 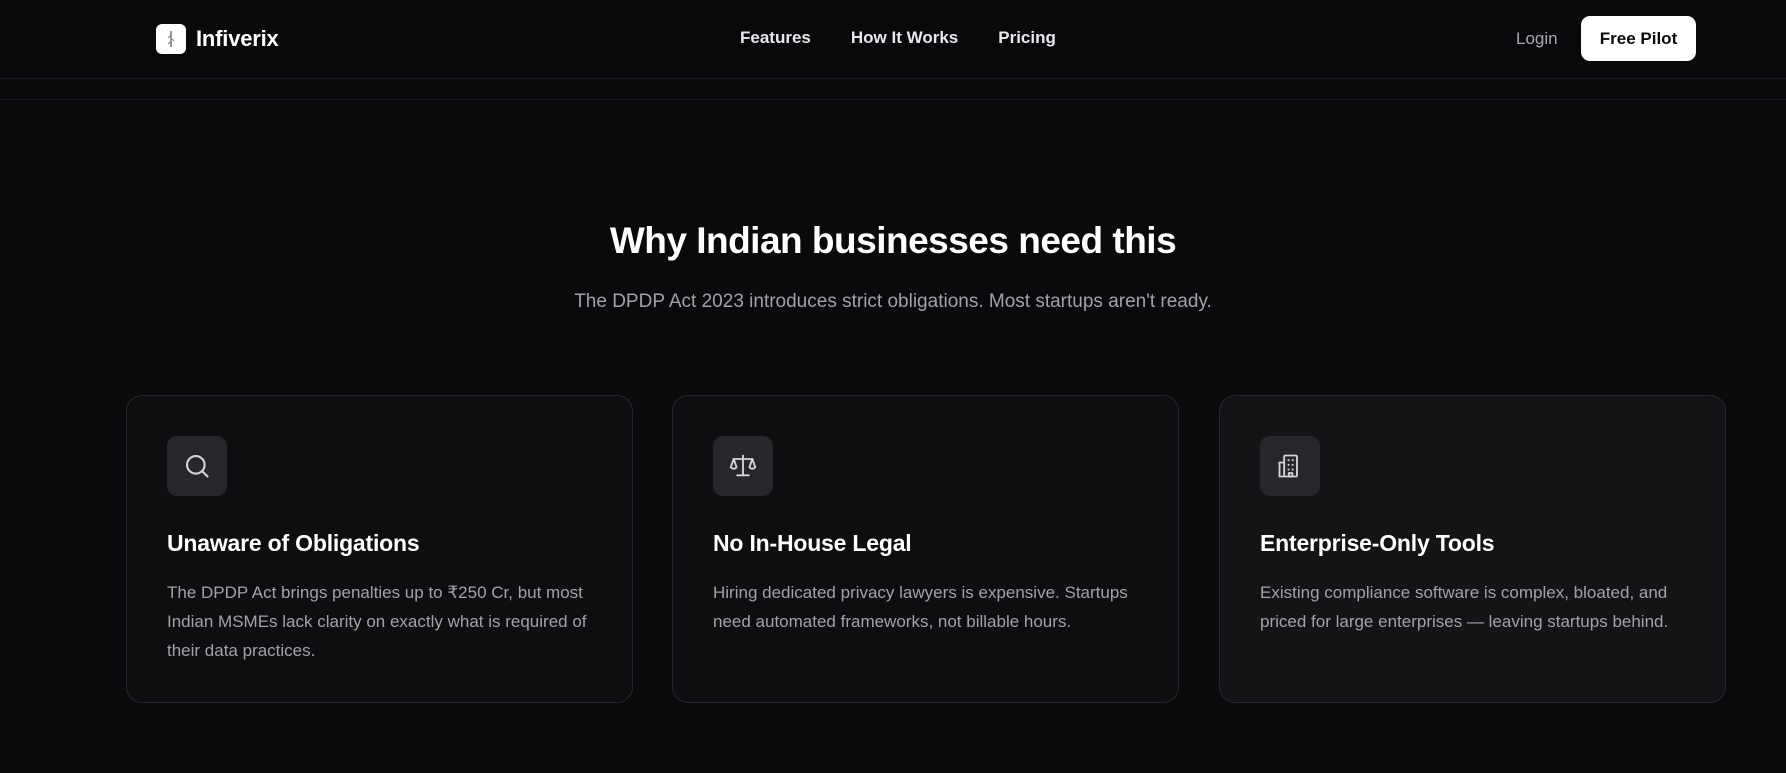 I want to click on card-title: No In-House Legal, so click(x=812, y=543).